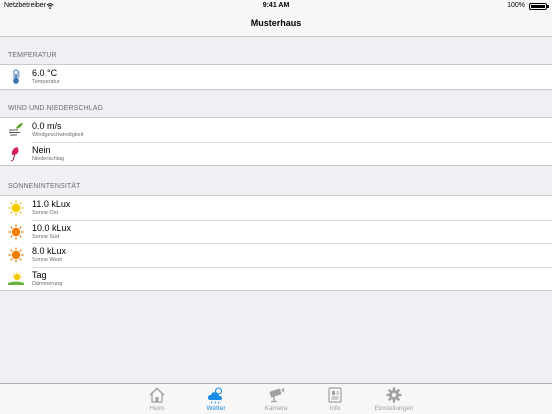 The image size is (552, 414). What do you see at coordinates (16, 129) in the screenshot?
I see `wind-icon` at bounding box center [16, 129].